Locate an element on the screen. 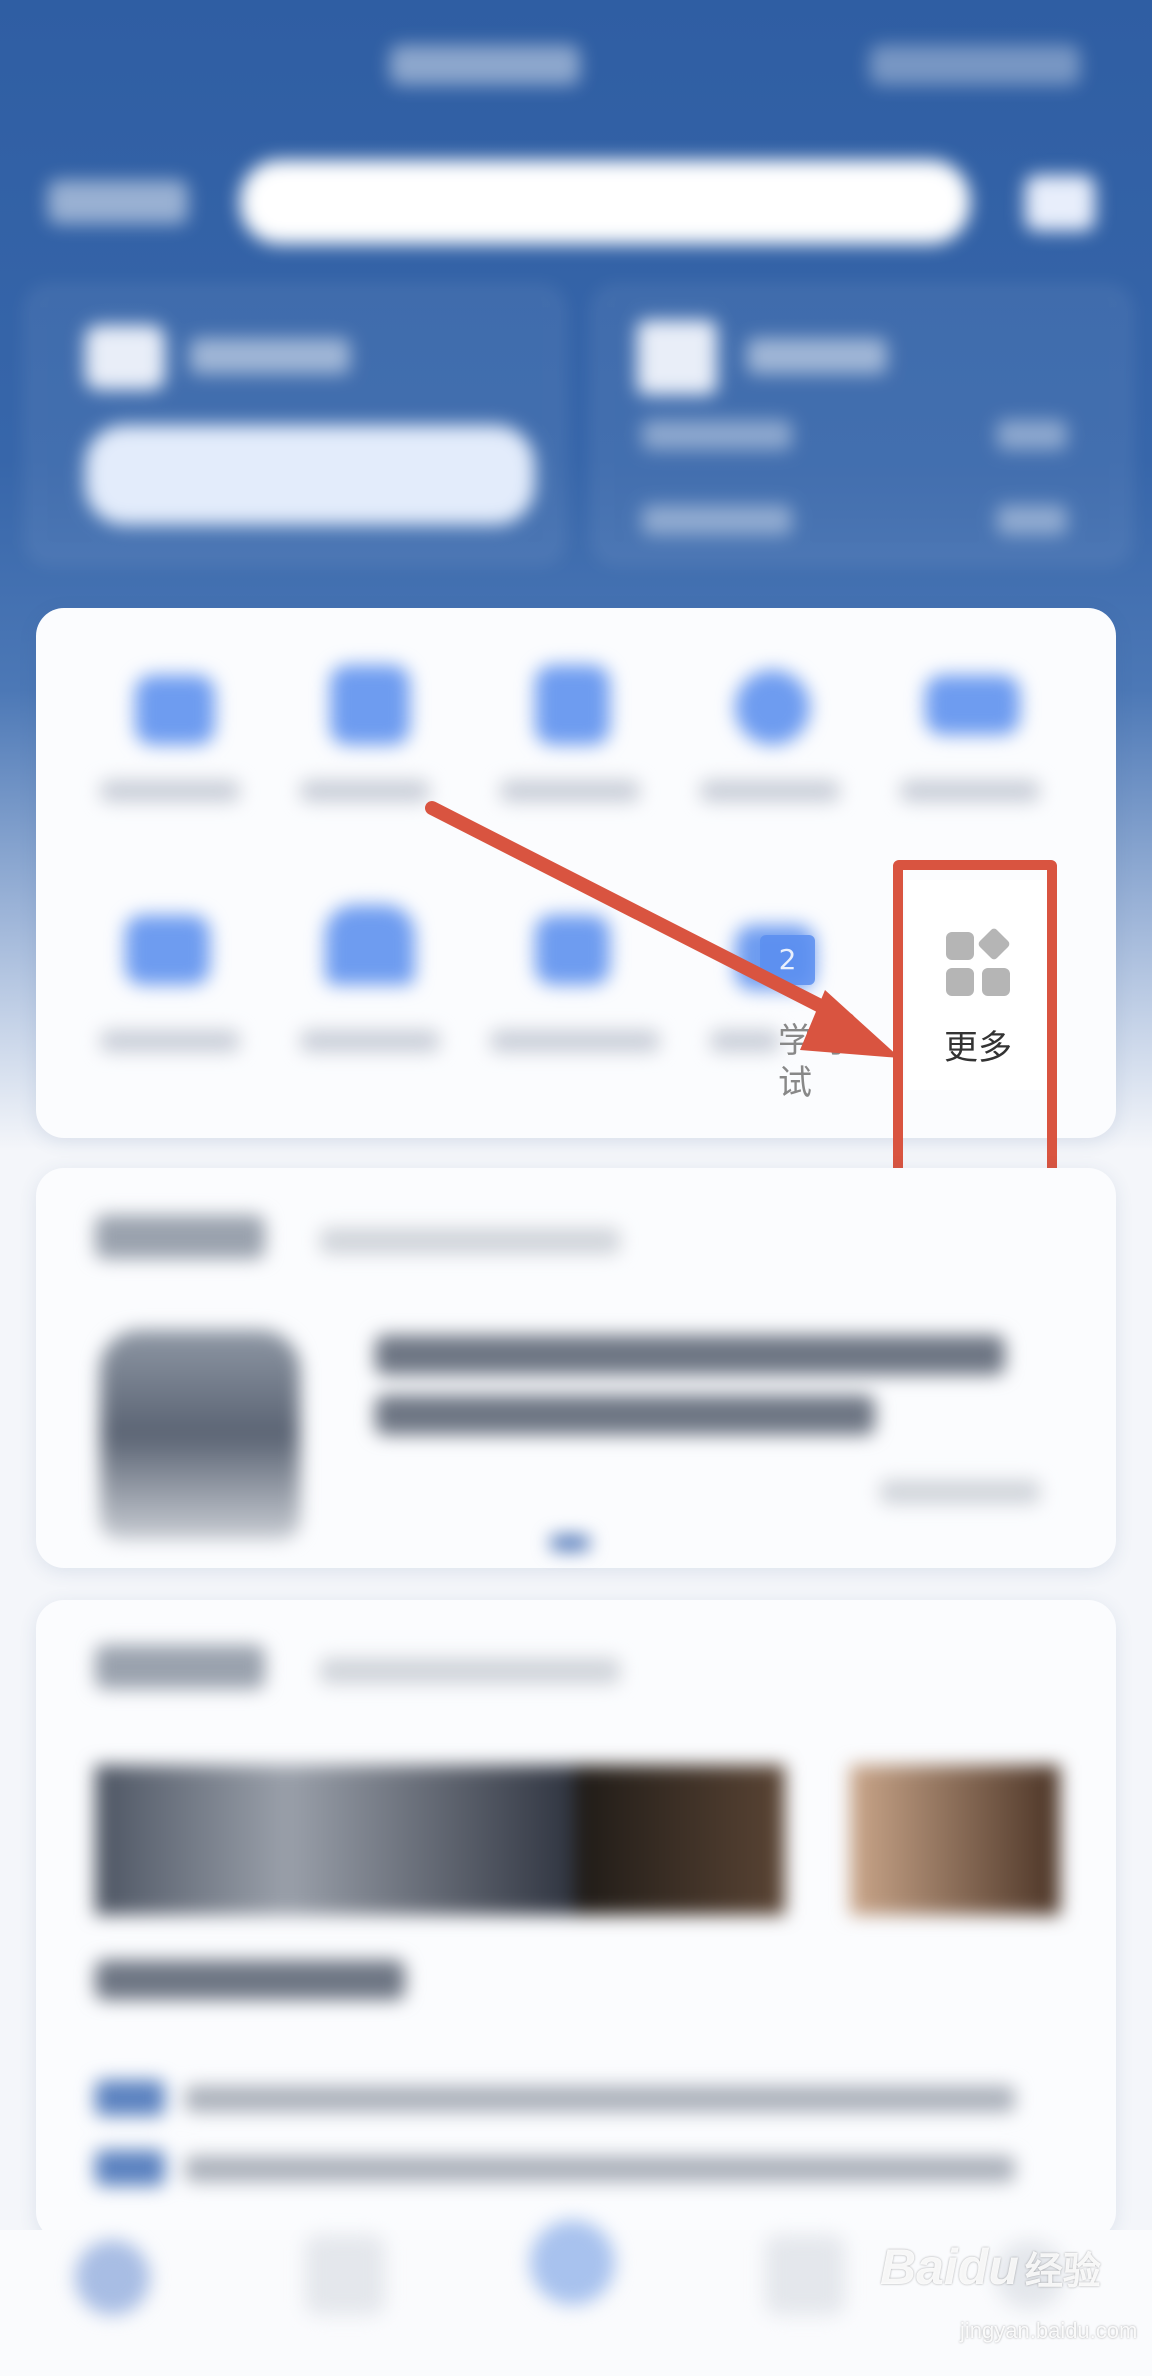  news-thumbnail is located at coordinates (200, 1435).